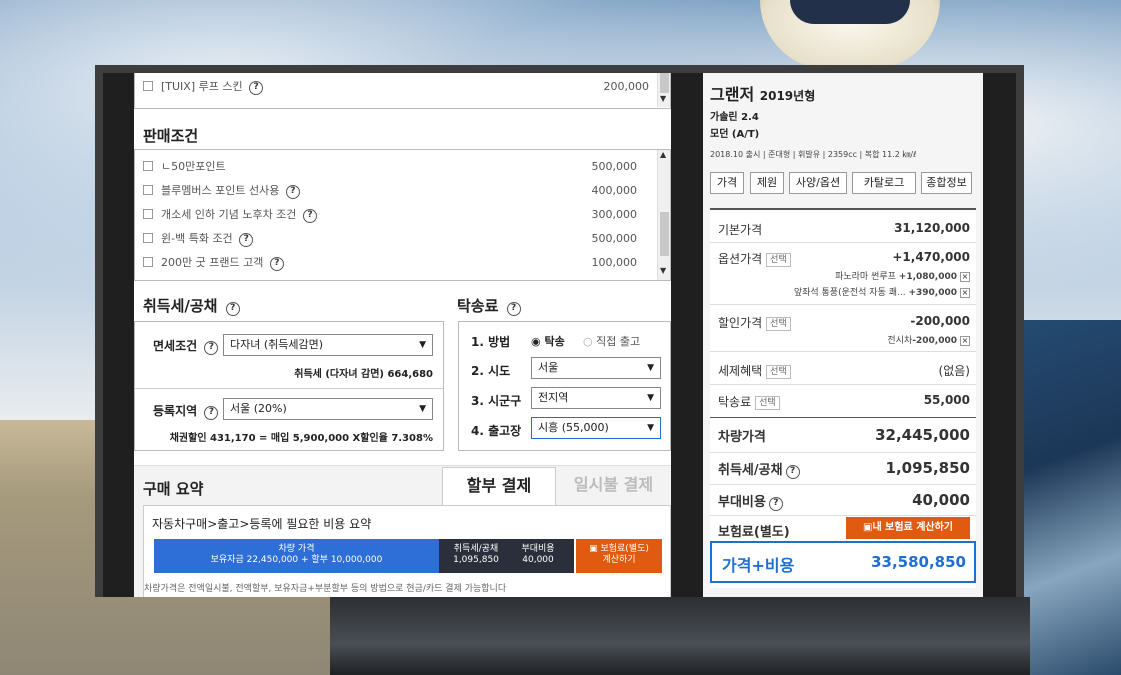 The height and width of the screenshot is (675, 1121). What do you see at coordinates (401, 167) in the screenshot?
I see `sales-row: ㄴ50만포인트 500,000` at bounding box center [401, 167].